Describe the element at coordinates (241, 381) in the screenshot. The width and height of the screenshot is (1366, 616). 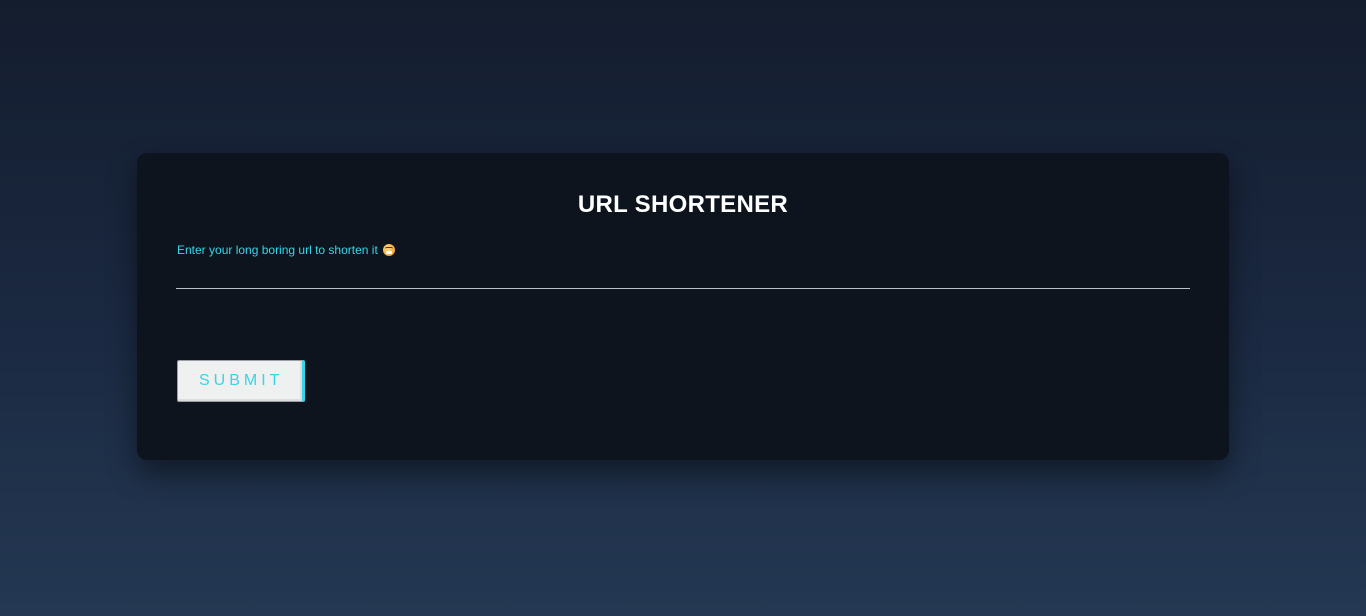
I see `submit-button: SUBMIT` at that location.